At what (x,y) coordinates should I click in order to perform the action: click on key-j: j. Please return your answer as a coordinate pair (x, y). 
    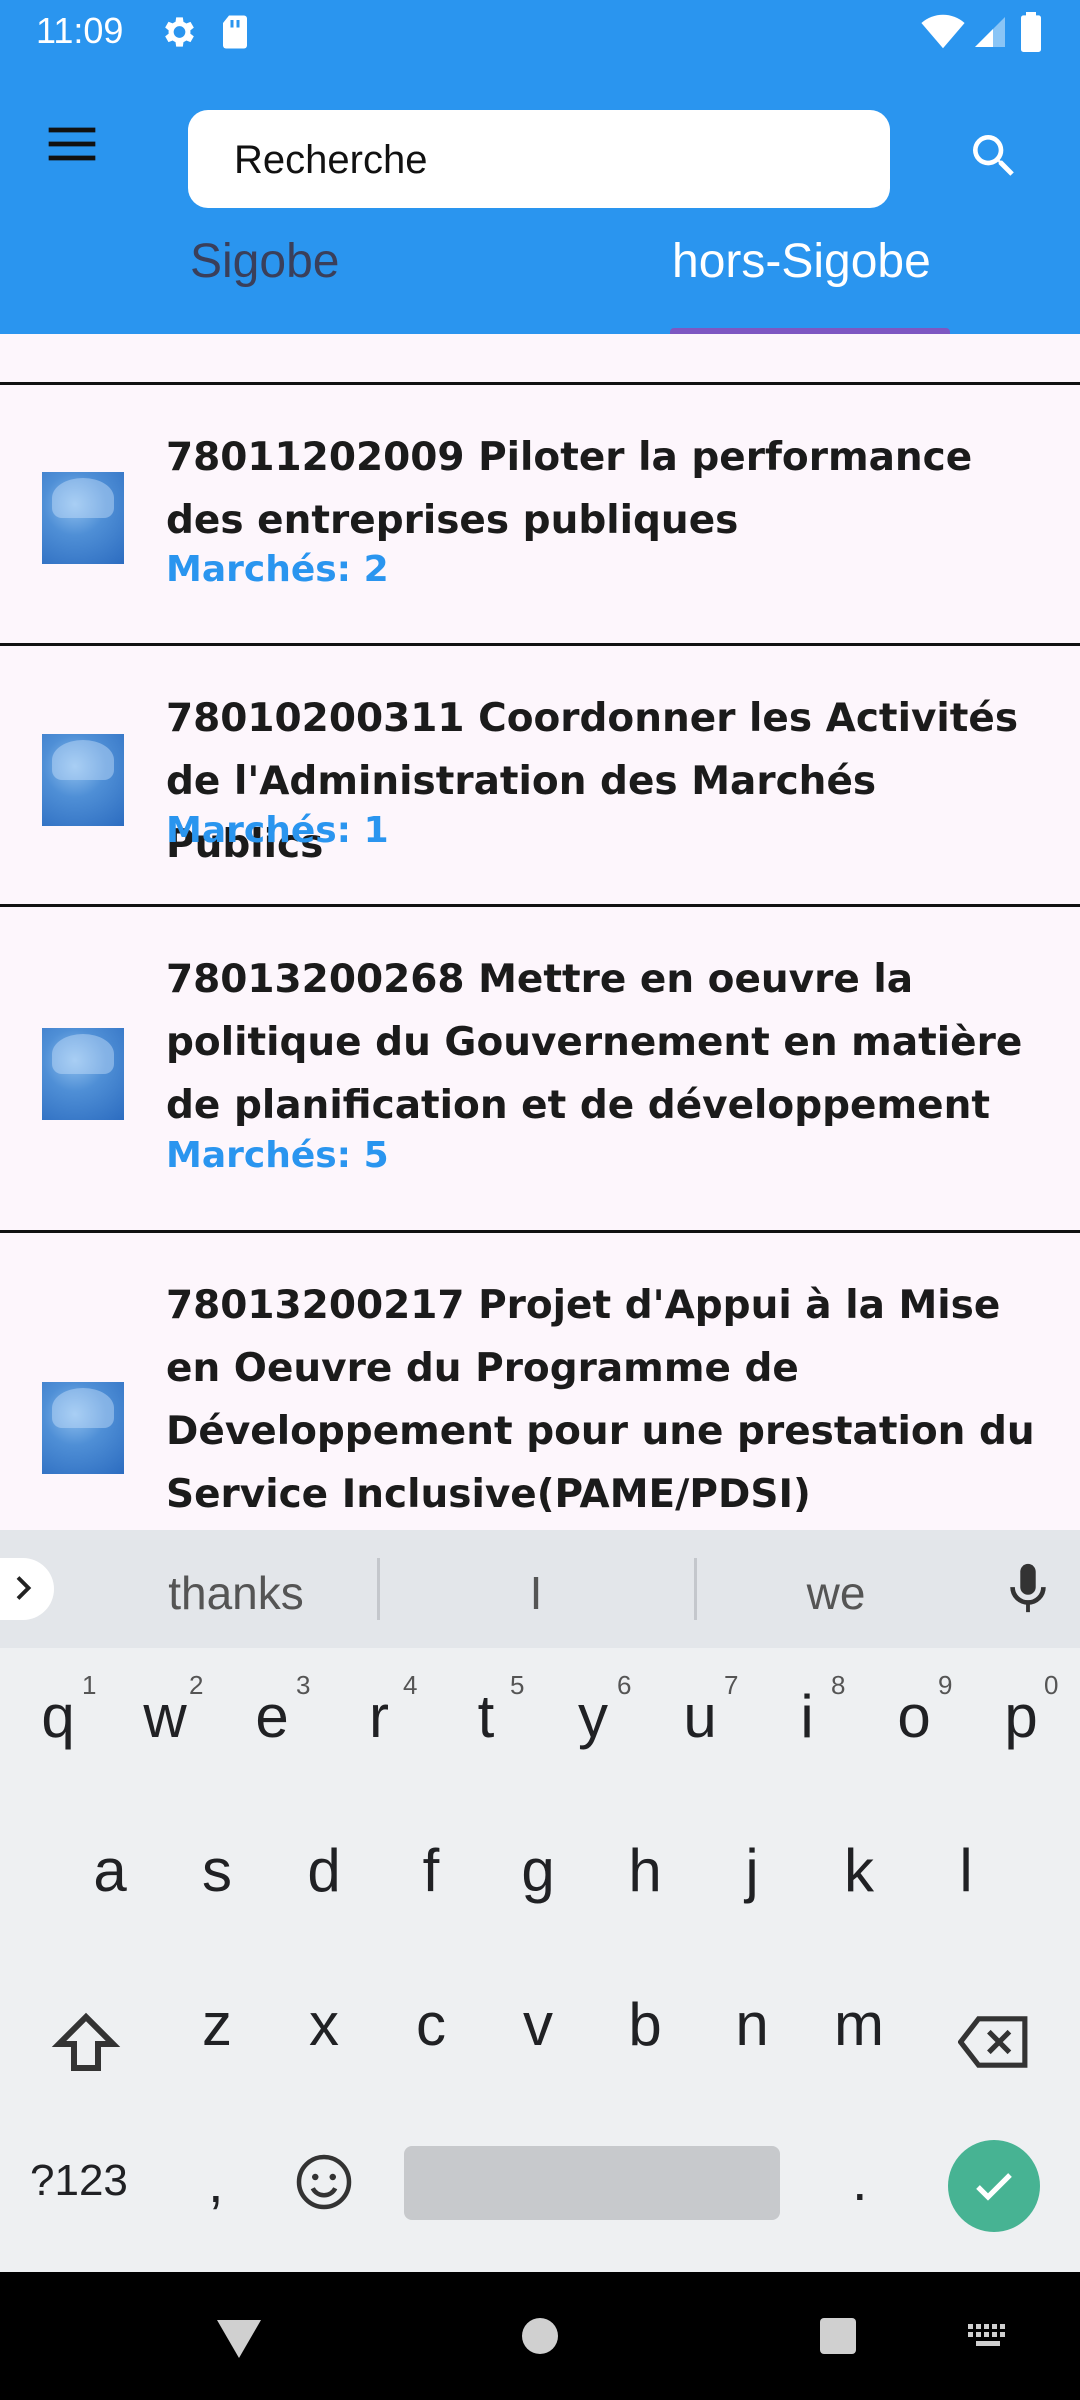
    Looking at the image, I should click on (752, 1870).